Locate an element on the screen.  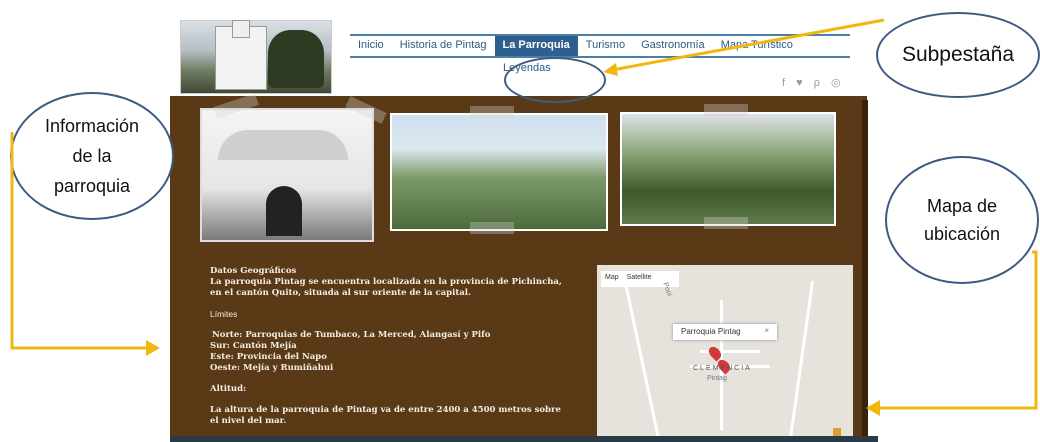
arrow-subpestana-head is located at coordinates (610, 69).